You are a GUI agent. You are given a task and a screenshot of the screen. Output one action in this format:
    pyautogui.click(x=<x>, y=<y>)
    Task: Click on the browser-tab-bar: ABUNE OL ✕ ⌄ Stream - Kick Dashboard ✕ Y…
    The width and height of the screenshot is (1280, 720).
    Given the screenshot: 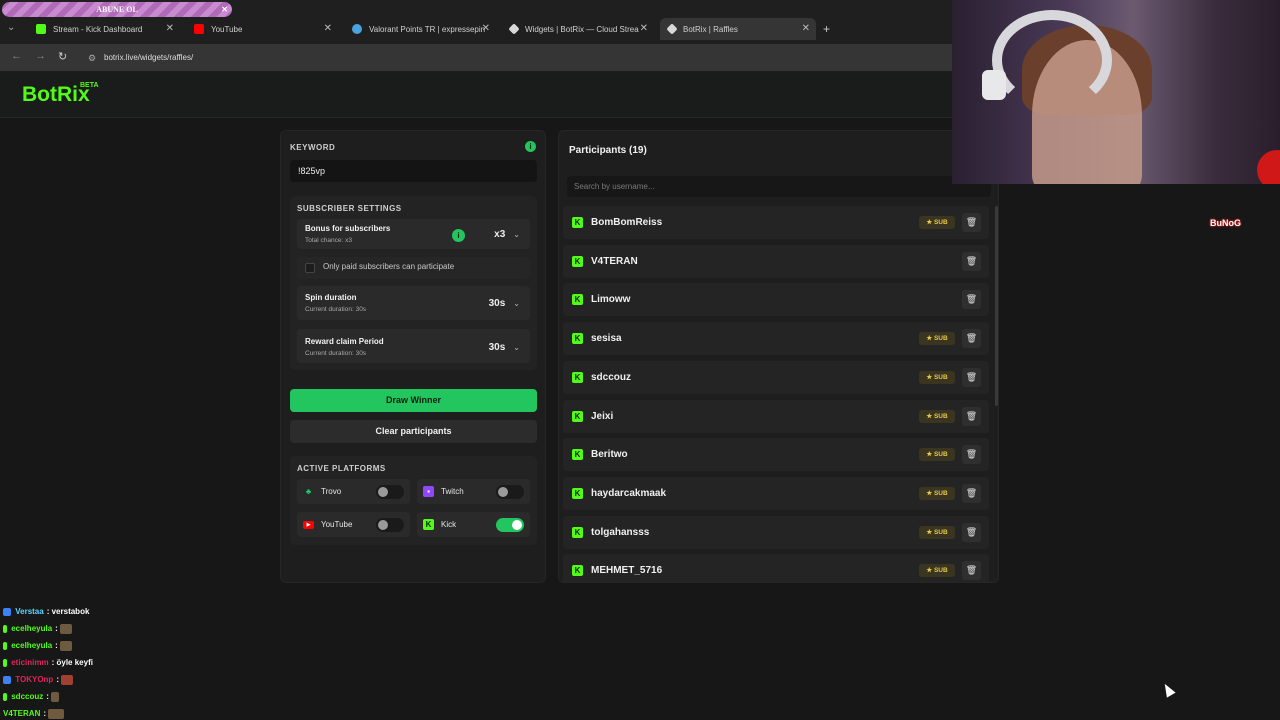 What is the action you would take?
    pyautogui.click(x=476, y=22)
    